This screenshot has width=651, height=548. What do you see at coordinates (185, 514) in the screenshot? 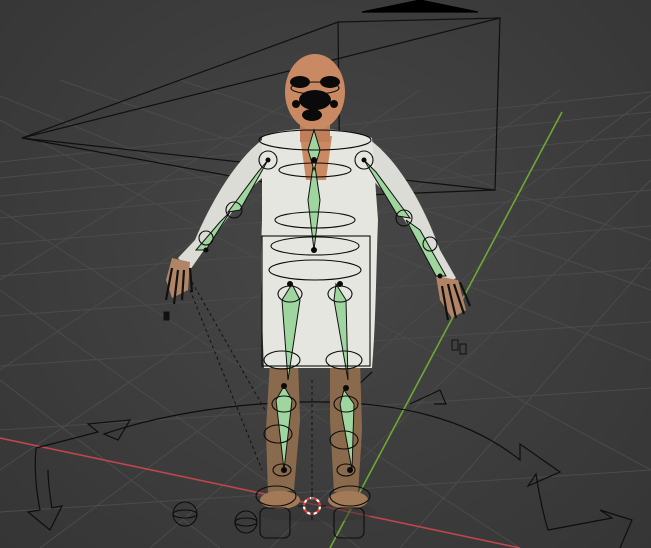
I see `ik-pole-left-icon` at bounding box center [185, 514].